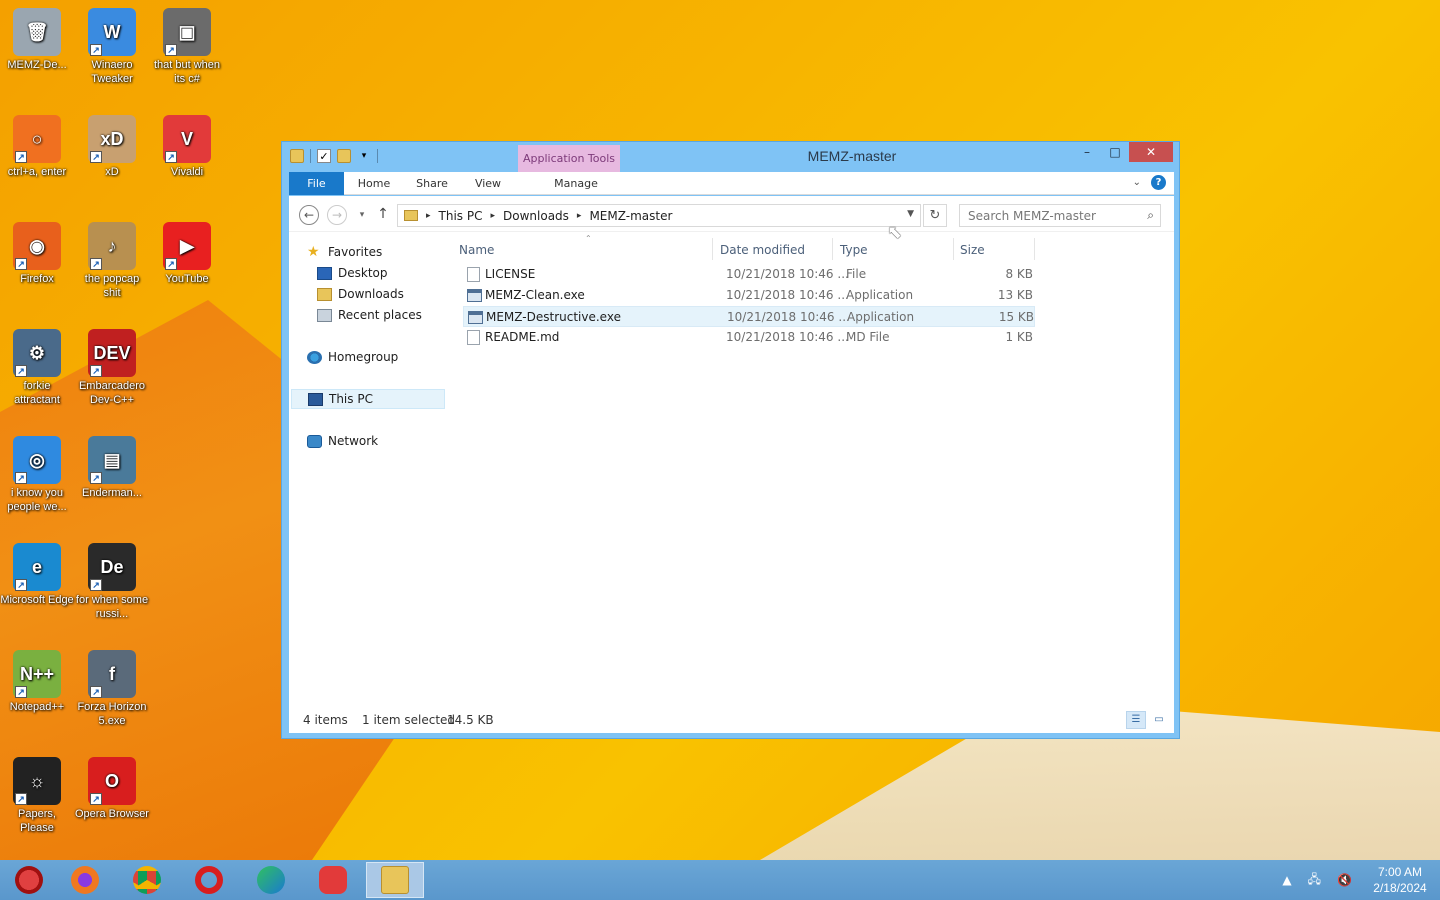  What do you see at coordinates (342, 441) in the screenshot?
I see `nav-network: Network` at bounding box center [342, 441].